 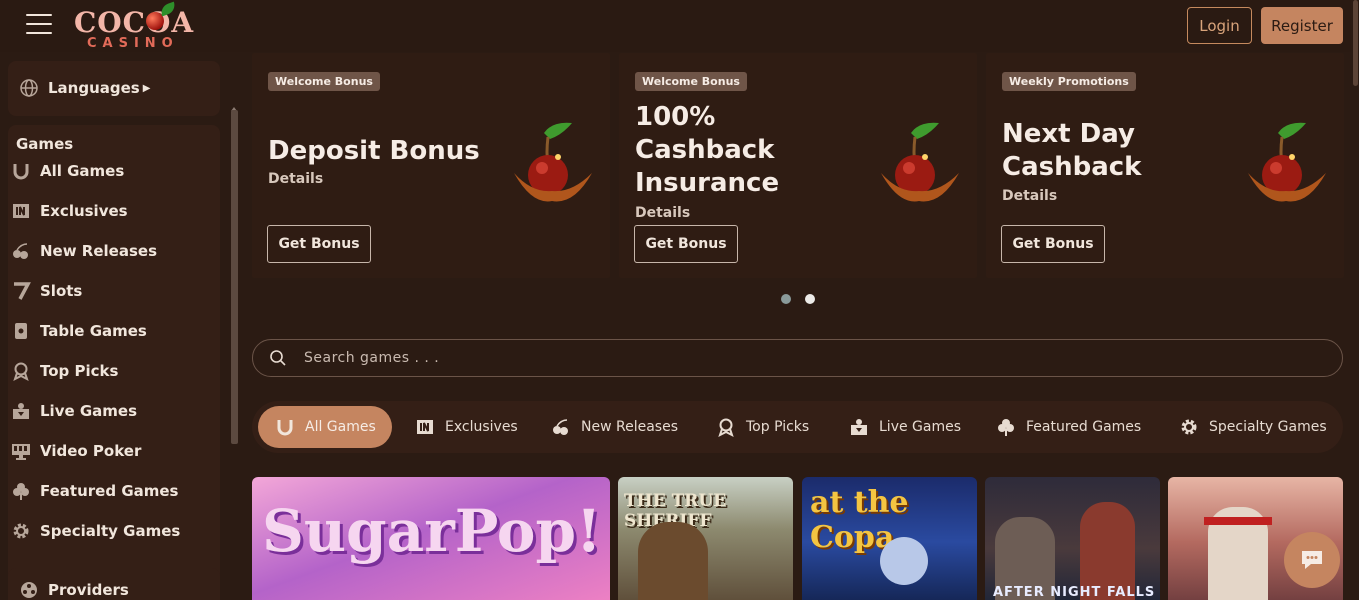 I want to click on sidebar-item-live-games: Live Games, so click(x=73, y=411).